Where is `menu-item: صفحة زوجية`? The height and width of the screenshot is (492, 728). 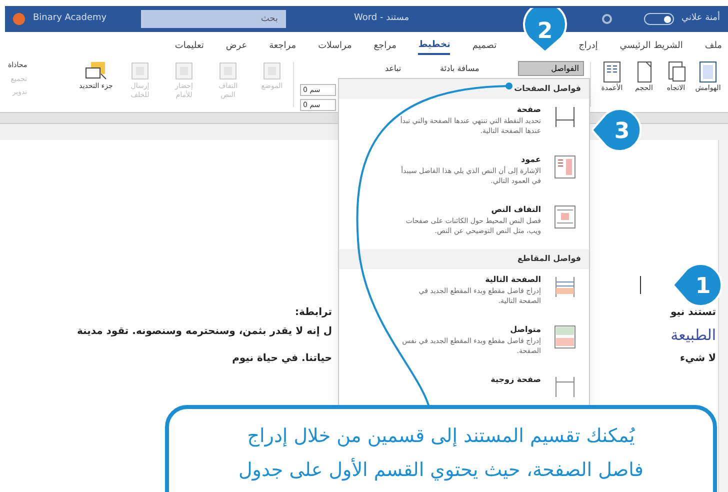 menu-item: صفحة زوجية is located at coordinates (464, 387).